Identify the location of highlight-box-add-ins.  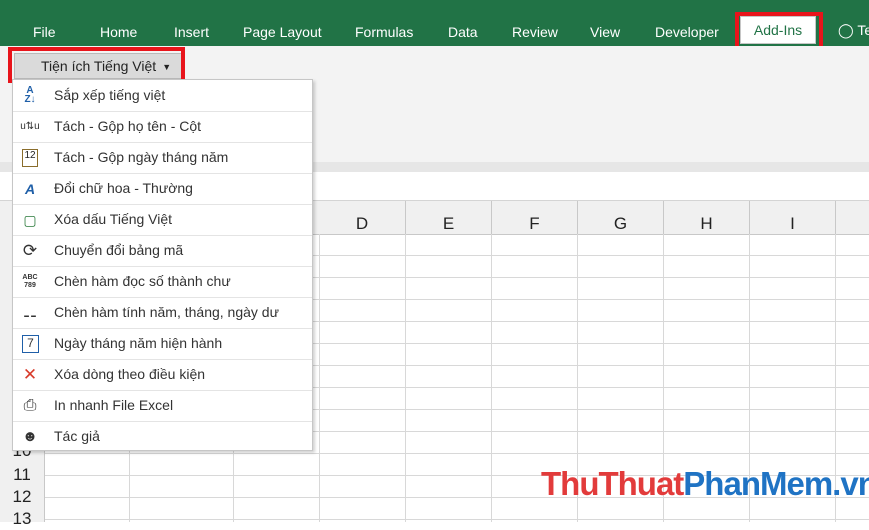
(779, 31).